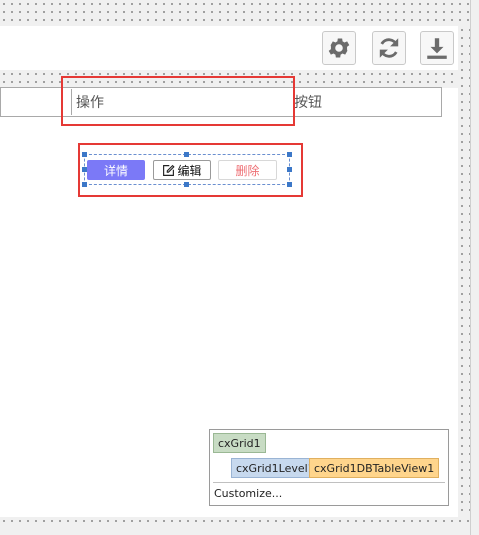 This screenshot has height=535, width=479. I want to click on right-divider, so click(470, 267).